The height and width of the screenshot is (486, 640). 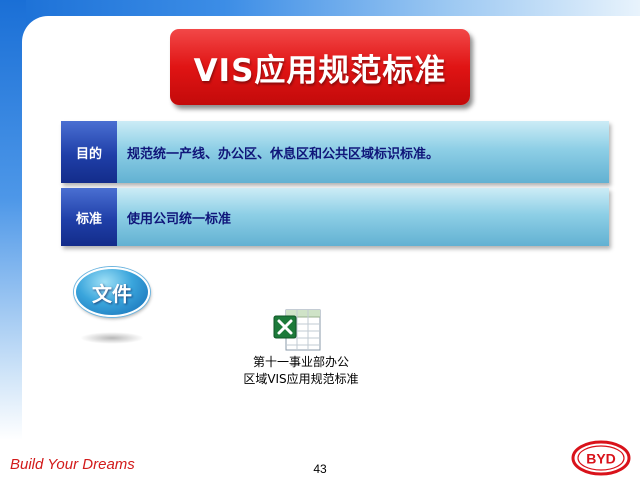 What do you see at coordinates (179, 219) in the screenshot?
I see `standard-text: 使用公司统一标准` at bounding box center [179, 219].